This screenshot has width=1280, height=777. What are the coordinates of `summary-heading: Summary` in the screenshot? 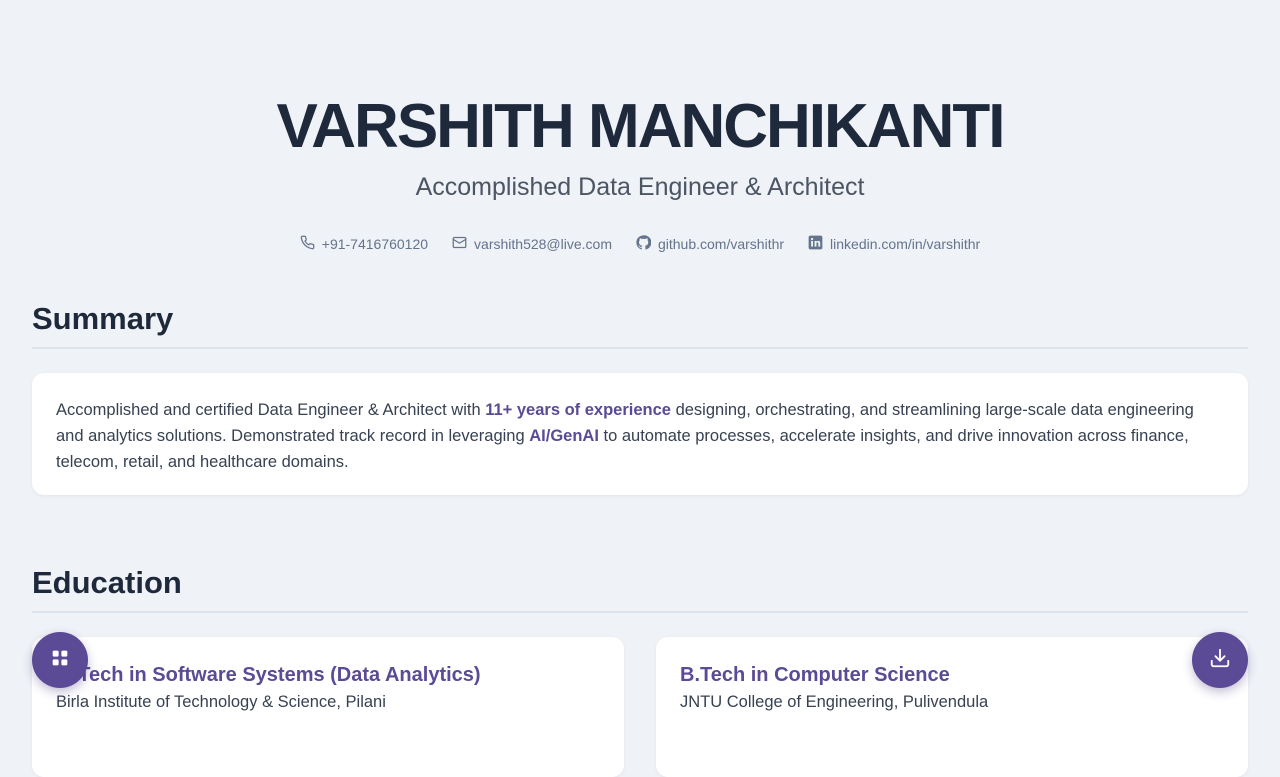 It's located at (640, 324).